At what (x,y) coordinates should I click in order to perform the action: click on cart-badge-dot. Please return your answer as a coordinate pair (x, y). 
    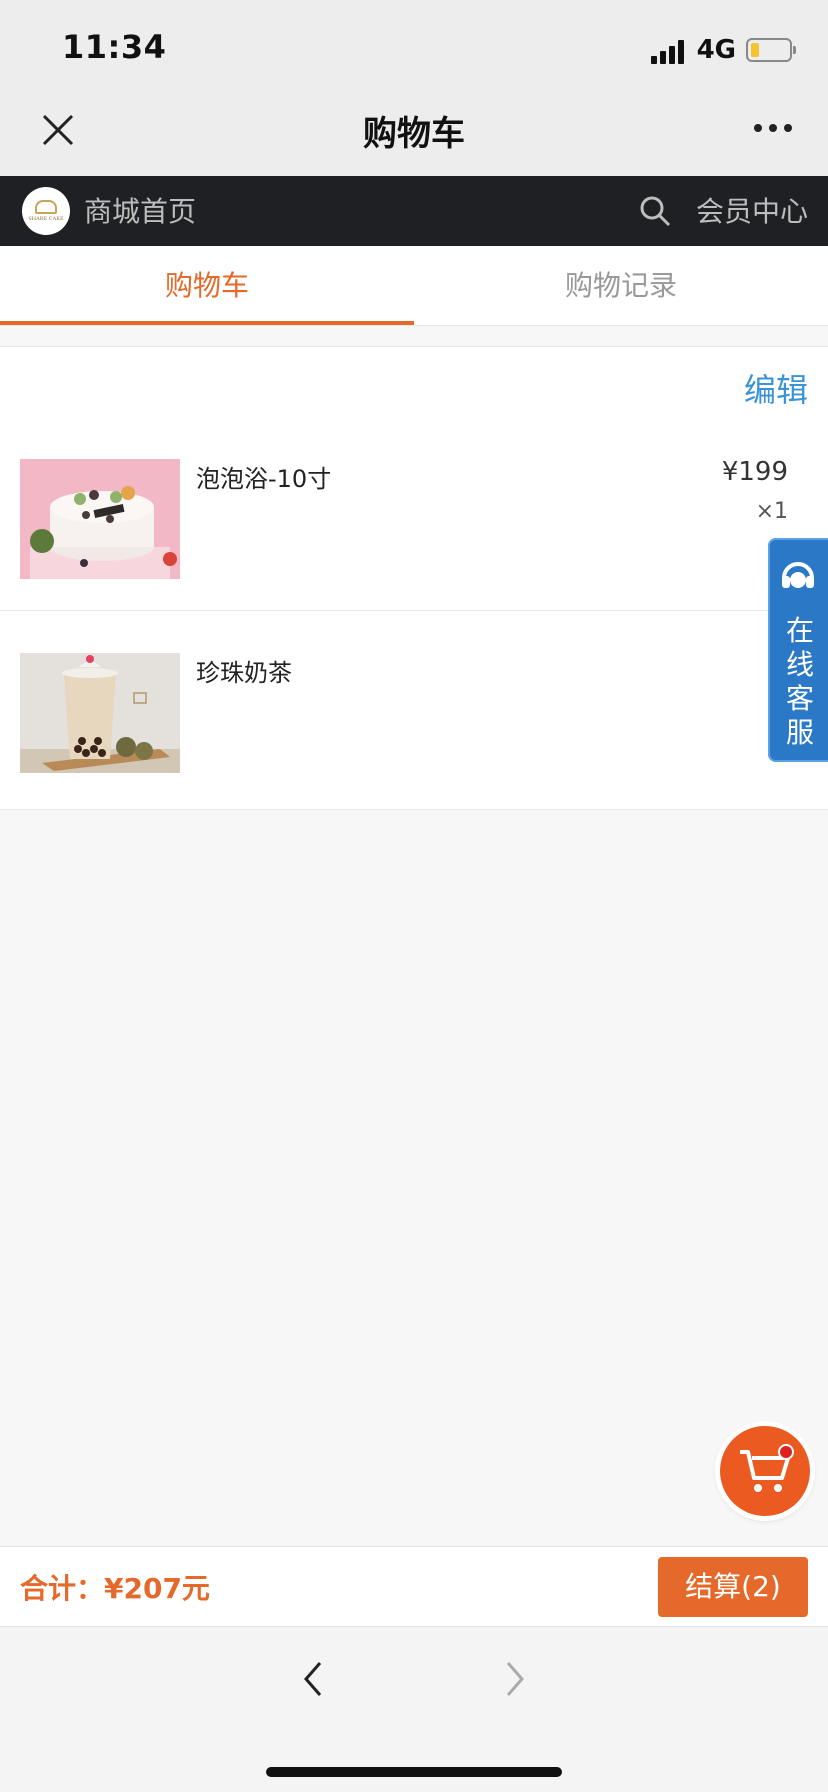
    Looking at the image, I should click on (786, 1452).